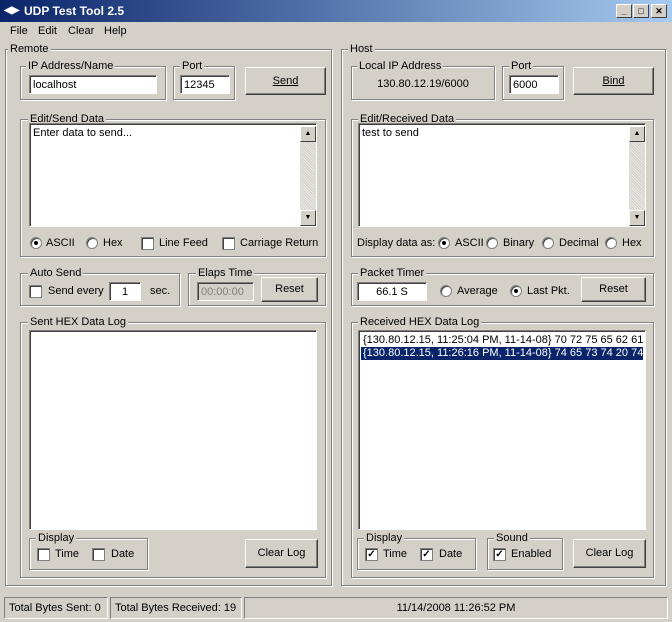 The height and width of the screenshot is (622, 672). What do you see at coordinates (624, 11) in the screenshot?
I see `minimize-button: _` at bounding box center [624, 11].